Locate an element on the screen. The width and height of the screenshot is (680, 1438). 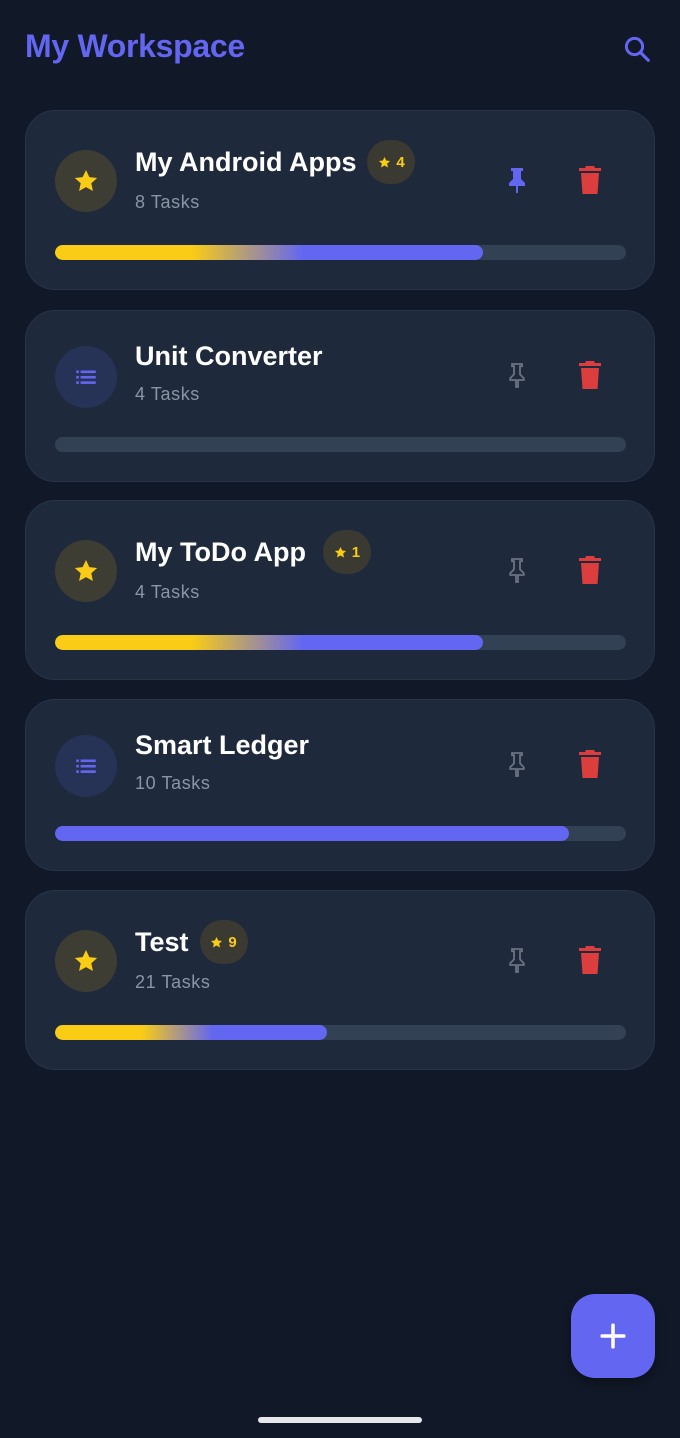
pin-filled-icon is located at coordinates (517, 180).